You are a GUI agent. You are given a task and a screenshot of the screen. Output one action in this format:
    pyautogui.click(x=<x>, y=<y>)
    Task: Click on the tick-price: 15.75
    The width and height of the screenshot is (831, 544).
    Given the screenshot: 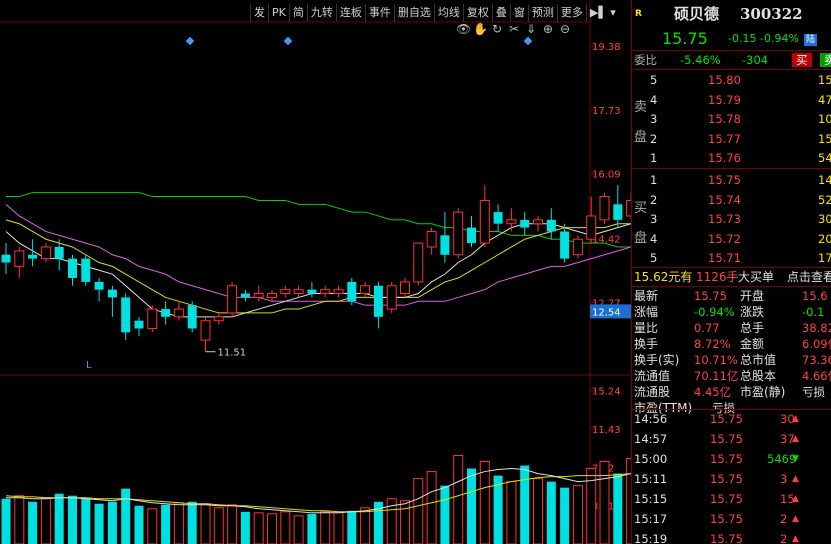 What is the action you would take?
    pyautogui.click(x=726, y=419)
    